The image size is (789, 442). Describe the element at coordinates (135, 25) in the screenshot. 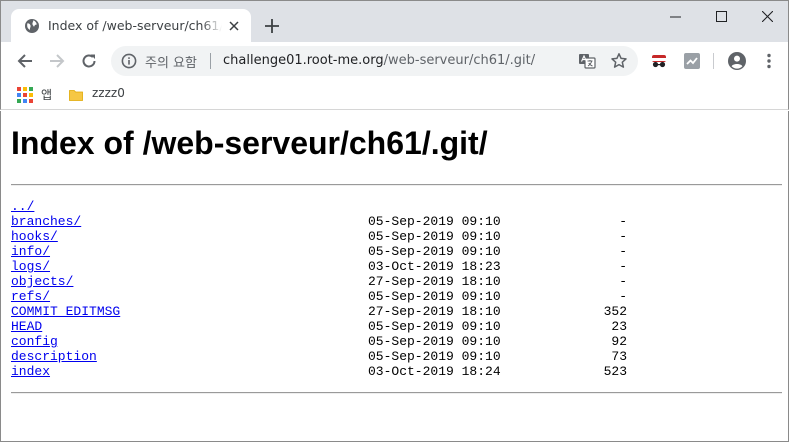

I see `tab-title: Index of /web-serveur/ch61/.git/` at that location.